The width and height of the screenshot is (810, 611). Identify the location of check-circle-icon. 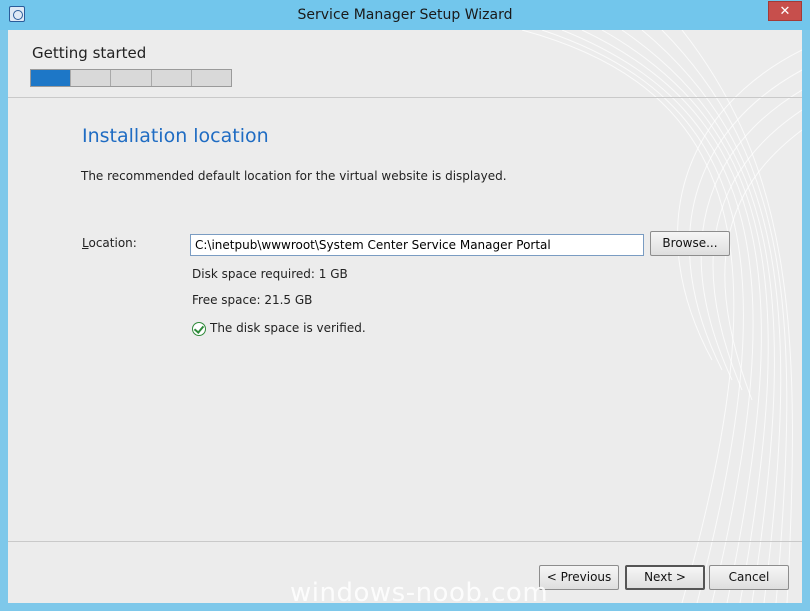
(199, 329).